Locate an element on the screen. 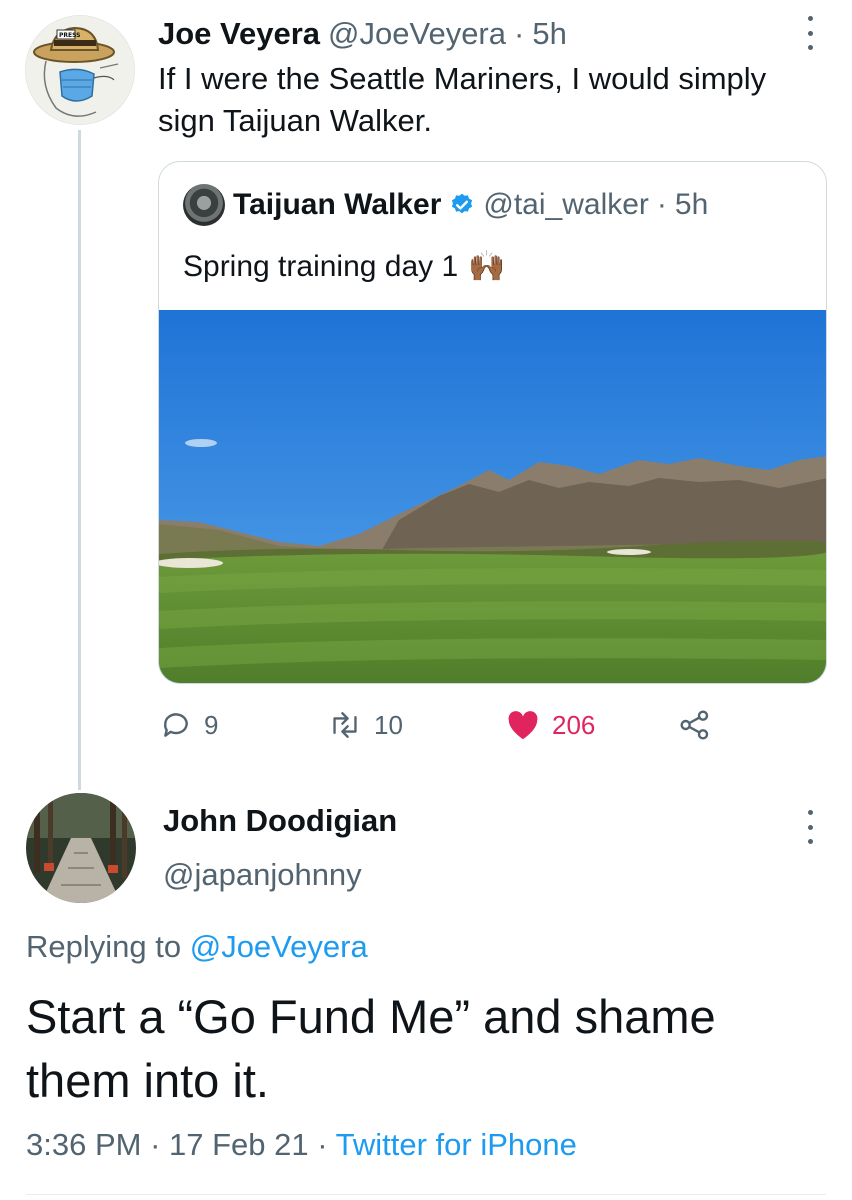  quoted-tweet-header: Taijuan Walker @tai_walker · 5h is located at coordinates (445, 205).